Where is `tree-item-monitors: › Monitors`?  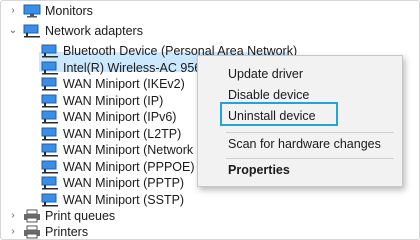
tree-item-monitors: › Monitors is located at coordinates (210, 11).